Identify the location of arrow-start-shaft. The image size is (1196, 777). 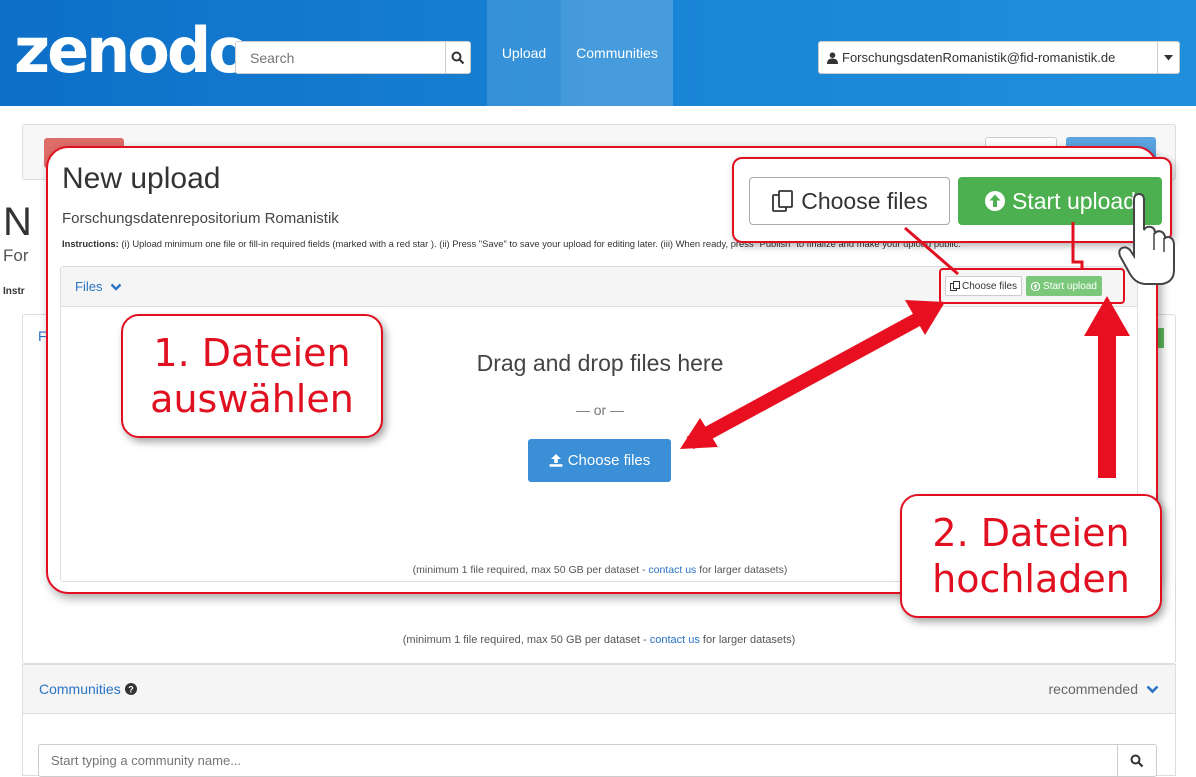
(1107, 404).